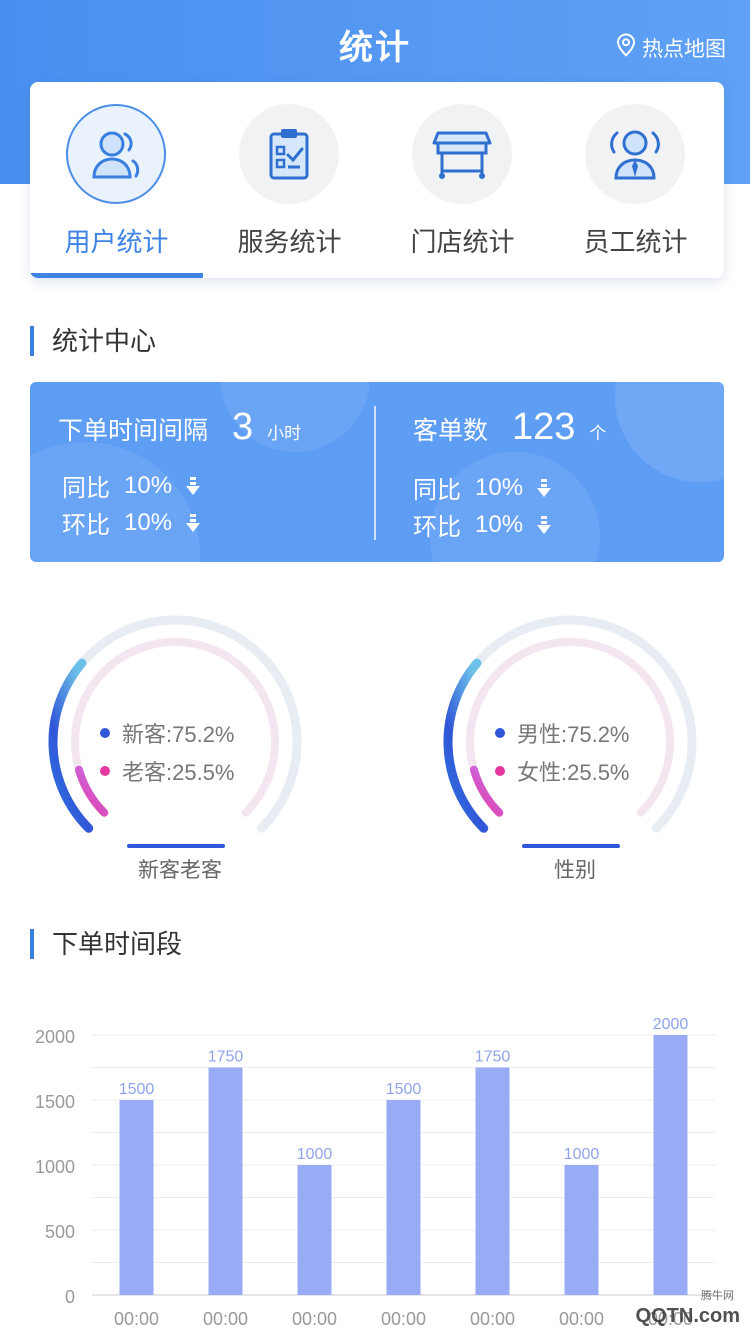  I want to click on legend-item: 老客:25.5%, so click(167, 771).